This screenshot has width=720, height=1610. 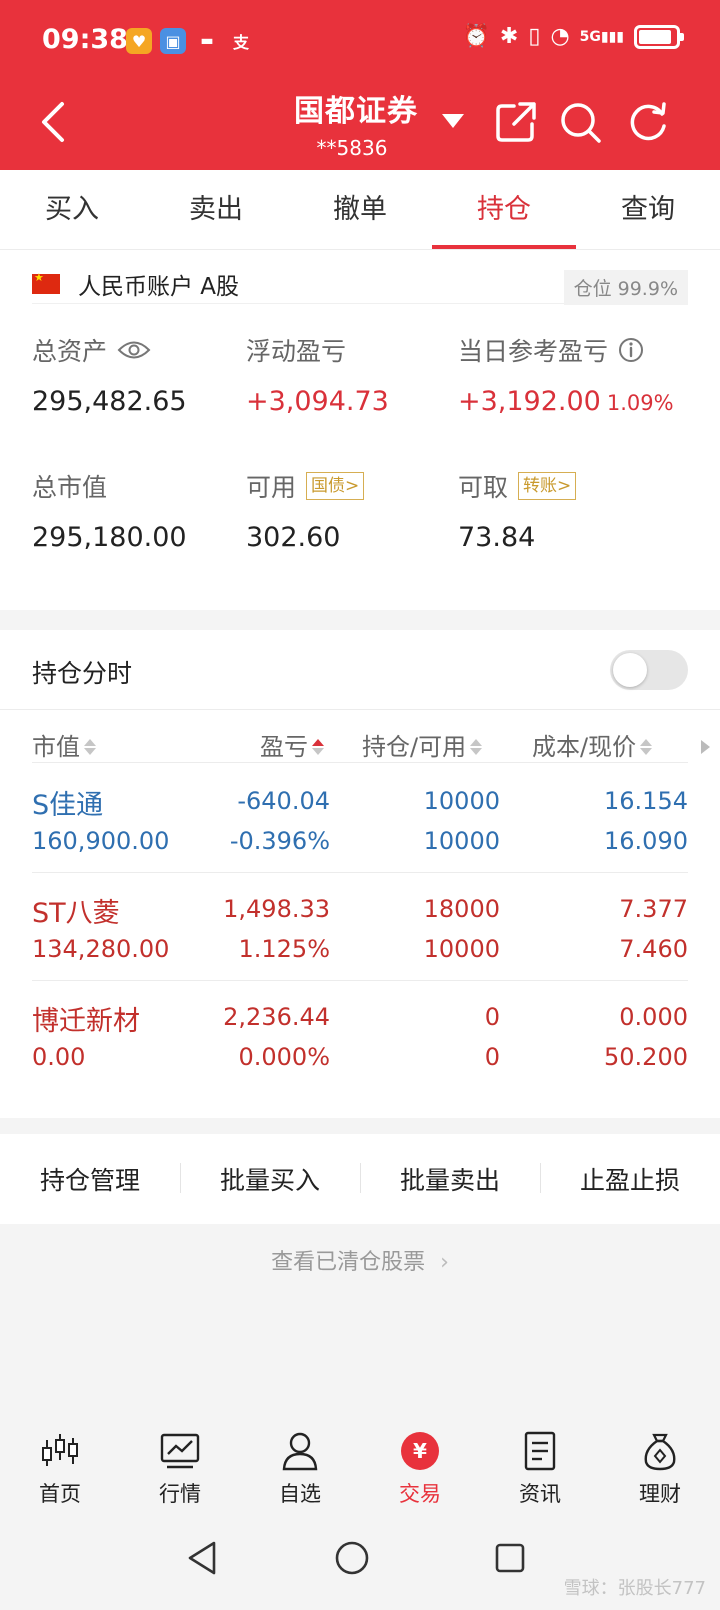 What do you see at coordinates (590, 36) in the screenshot?
I see `network-type: 5G` at bounding box center [590, 36].